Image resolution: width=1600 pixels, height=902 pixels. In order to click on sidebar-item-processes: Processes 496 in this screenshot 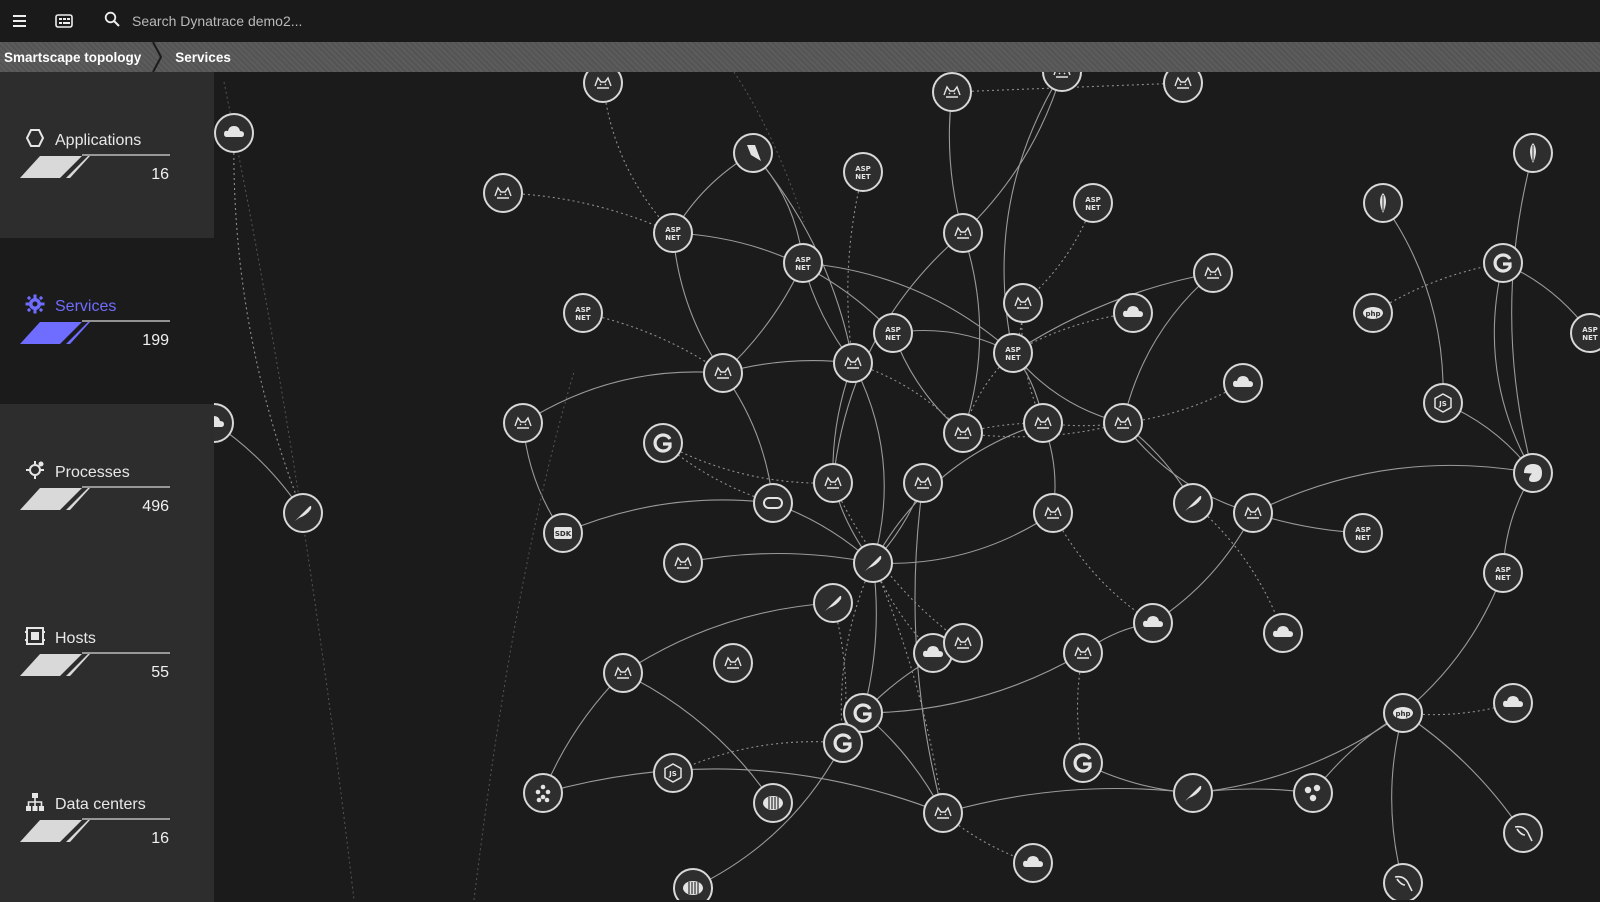, I will do `click(107, 487)`.